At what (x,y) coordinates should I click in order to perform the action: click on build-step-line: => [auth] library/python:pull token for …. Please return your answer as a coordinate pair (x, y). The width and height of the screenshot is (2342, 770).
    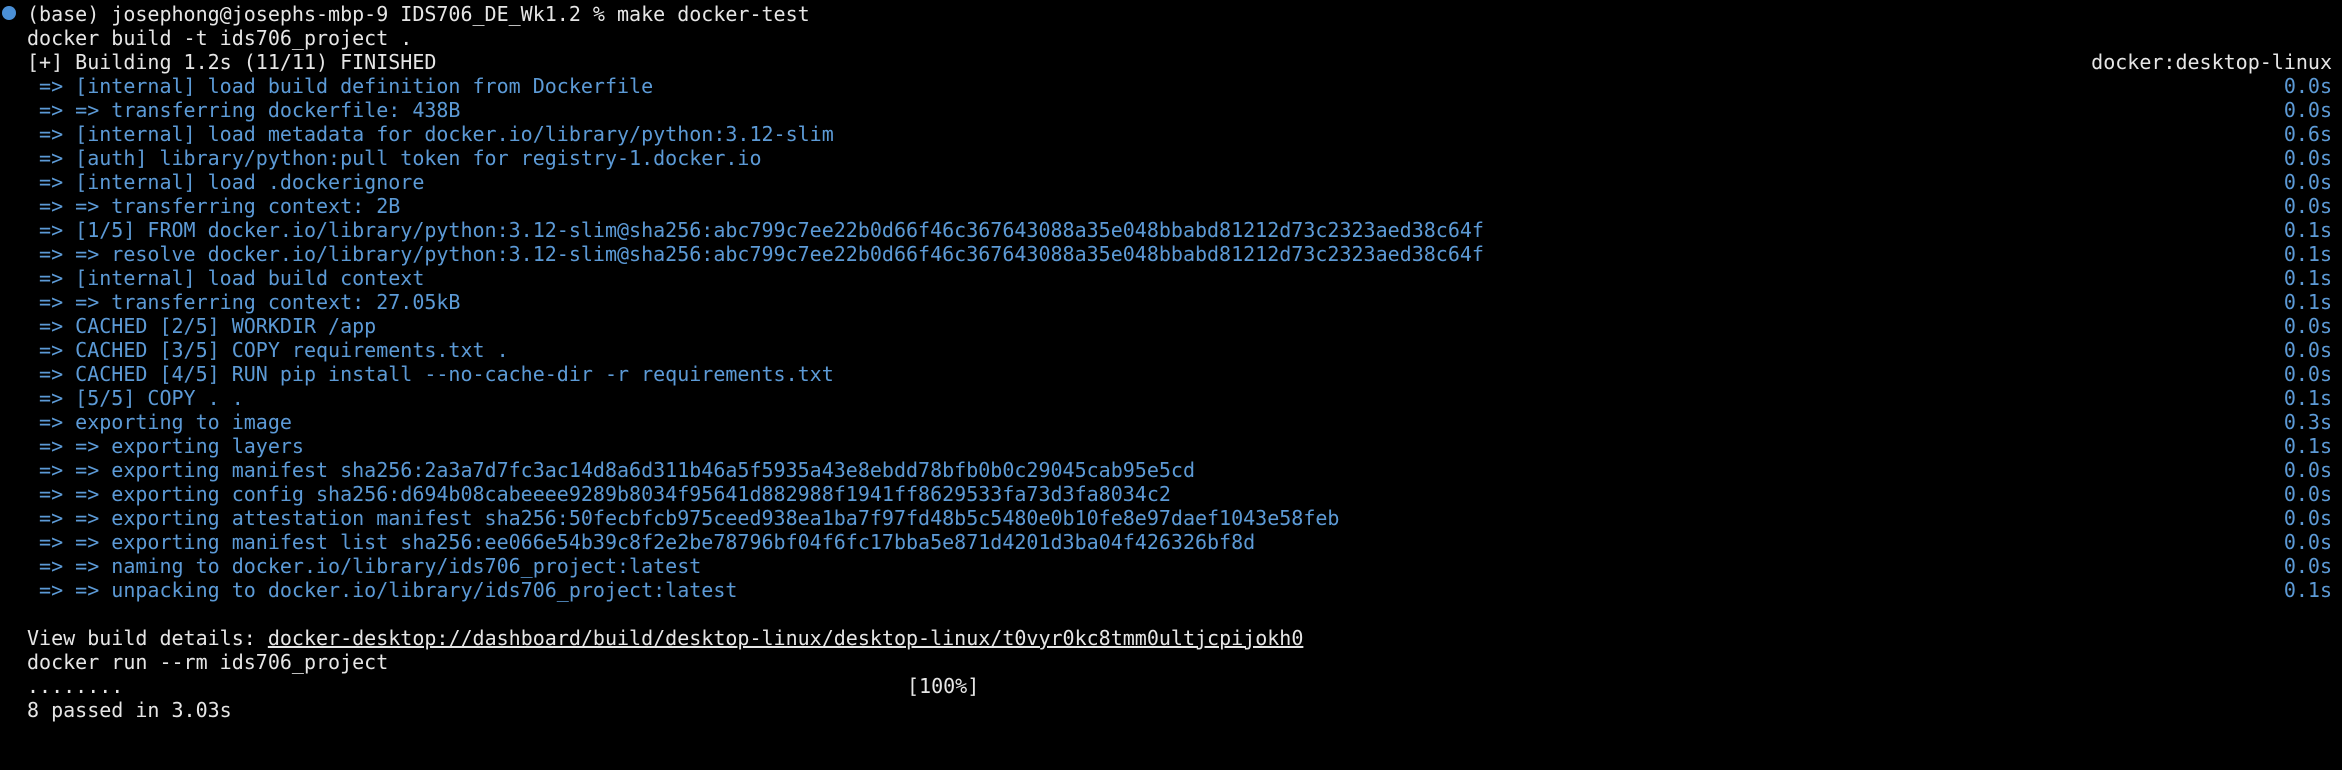
    Looking at the image, I should click on (1179, 158).